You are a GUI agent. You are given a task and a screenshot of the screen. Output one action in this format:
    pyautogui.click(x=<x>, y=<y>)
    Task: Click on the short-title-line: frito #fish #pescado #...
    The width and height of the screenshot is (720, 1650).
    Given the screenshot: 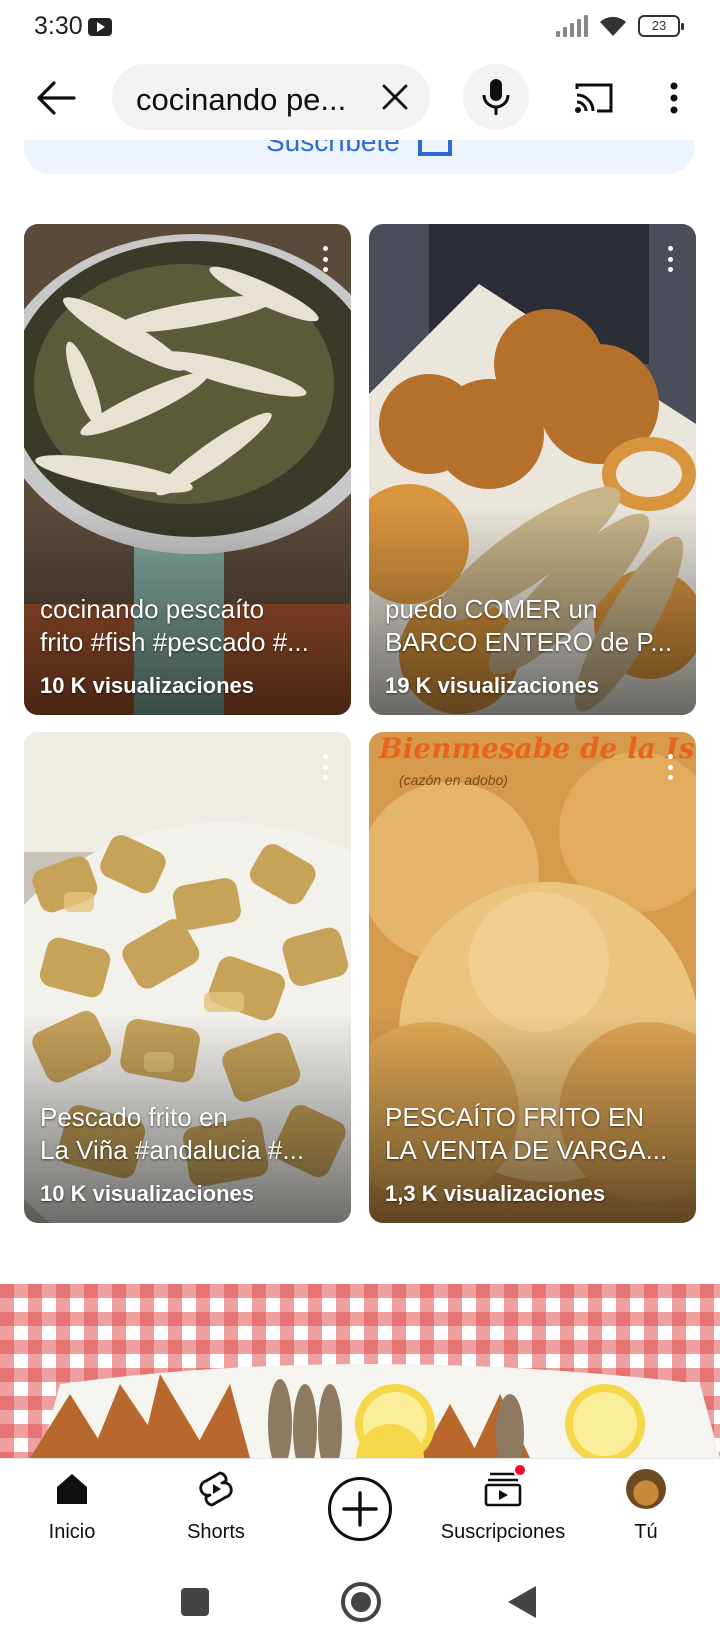 What is the action you would take?
    pyautogui.click(x=174, y=642)
    